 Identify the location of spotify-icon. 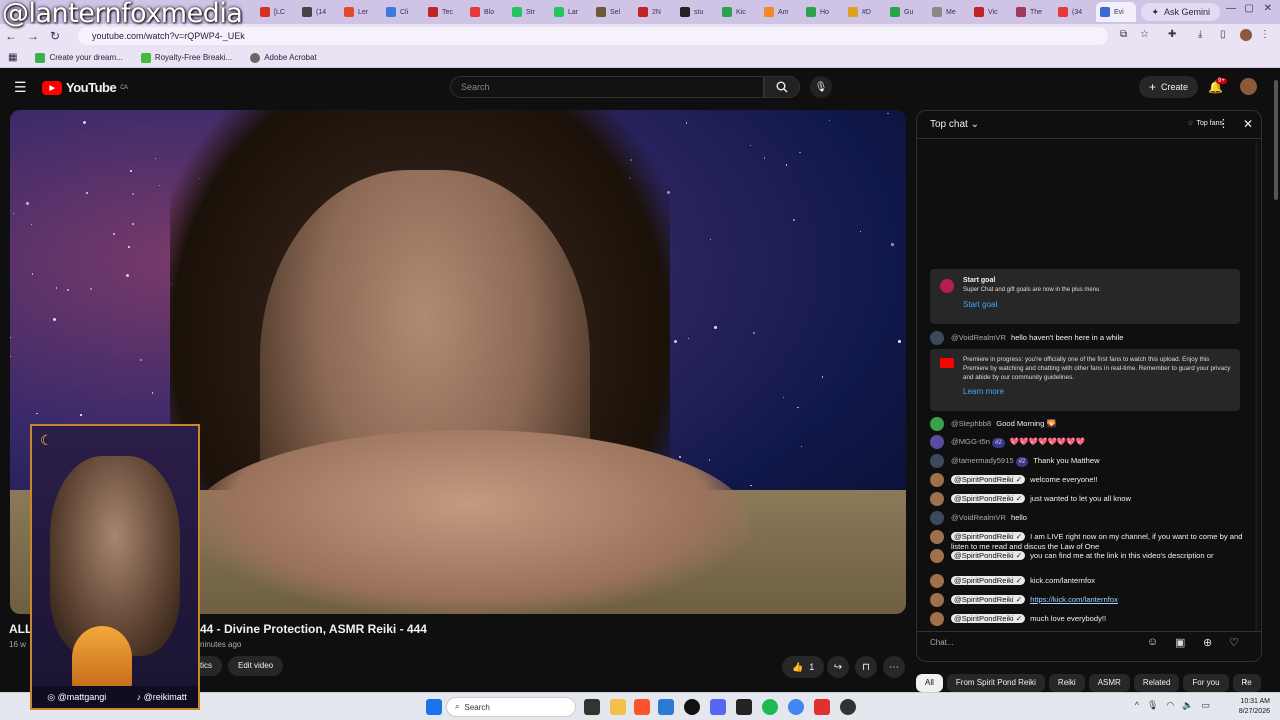
(770, 707).